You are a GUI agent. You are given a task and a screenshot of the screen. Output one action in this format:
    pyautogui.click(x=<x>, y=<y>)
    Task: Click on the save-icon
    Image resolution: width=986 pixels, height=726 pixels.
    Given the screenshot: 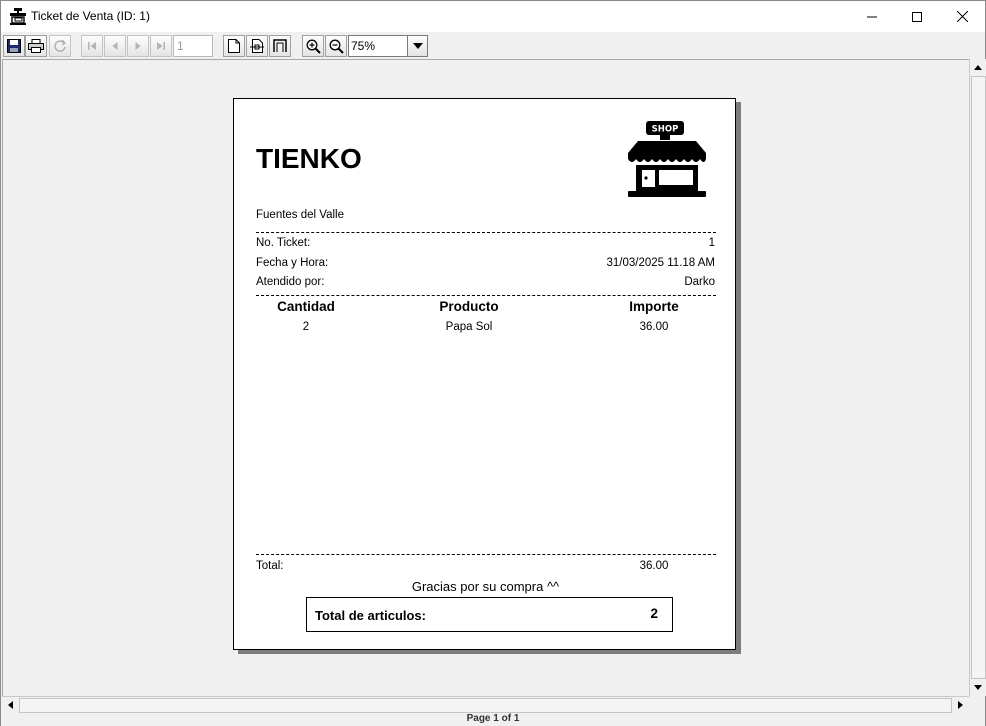 What is the action you would take?
    pyautogui.click(x=14, y=46)
    